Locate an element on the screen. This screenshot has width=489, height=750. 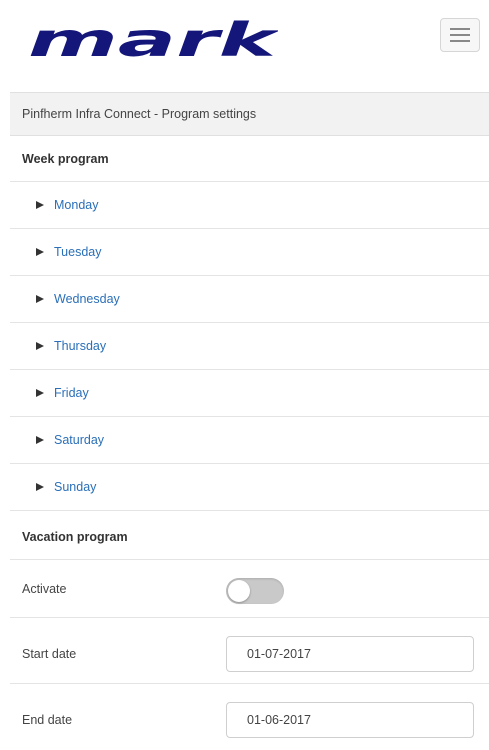
day-item-saturday: Saturday is located at coordinates (249, 440).